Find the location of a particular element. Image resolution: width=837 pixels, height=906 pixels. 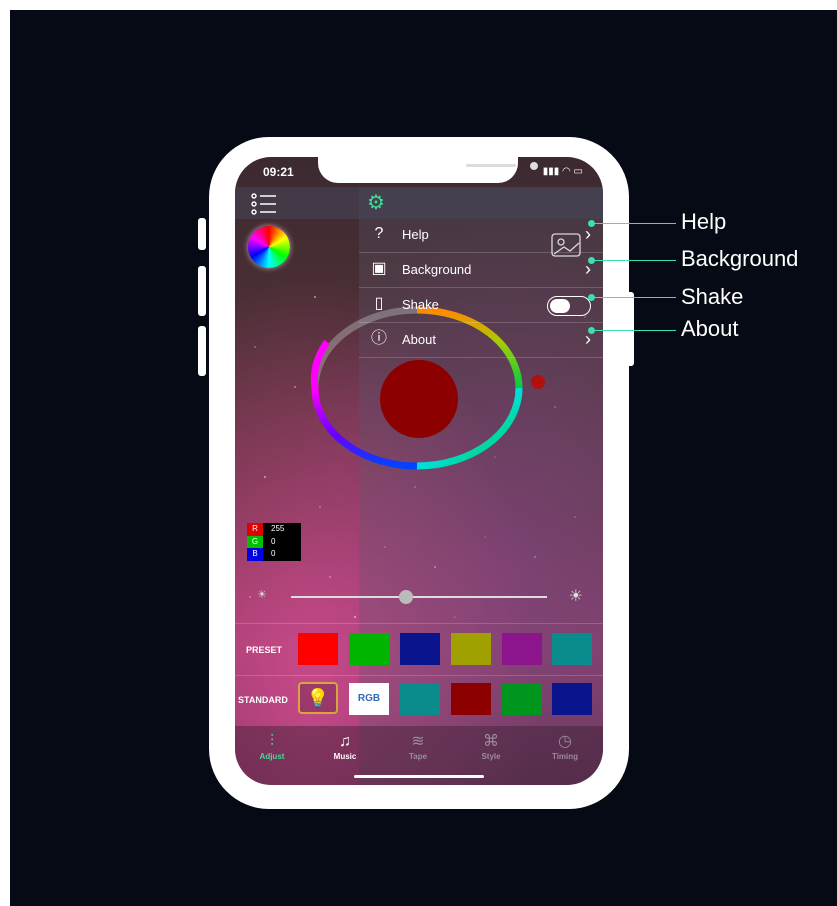

brightness-low-icon: ☀ is located at coordinates (262, 595).